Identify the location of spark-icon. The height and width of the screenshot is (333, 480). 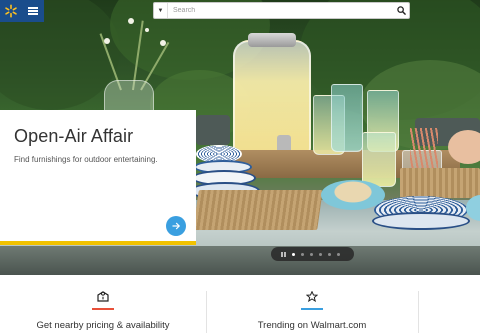
(11, 11).